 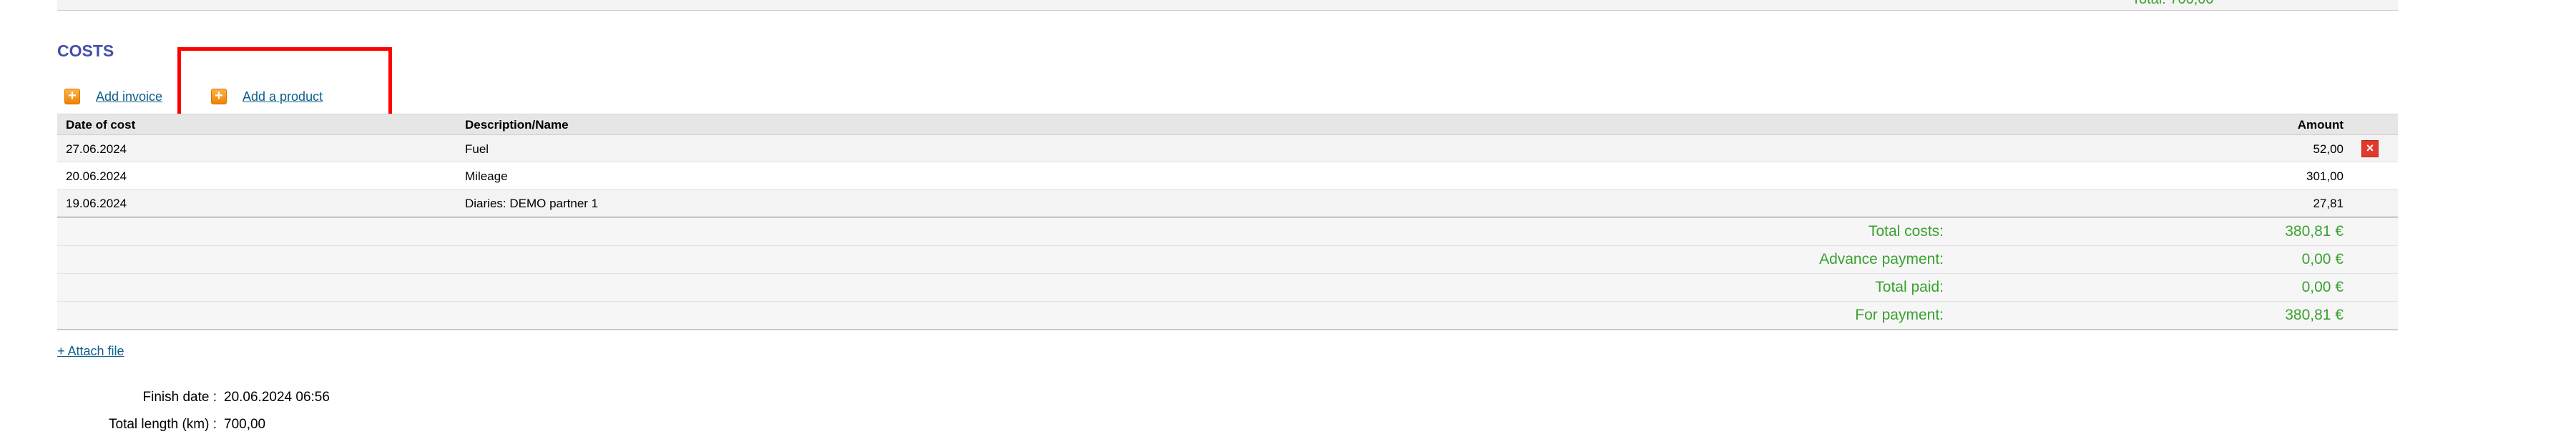 I want to click on summary-label: Total costs:, so click(x=1906, y=231).